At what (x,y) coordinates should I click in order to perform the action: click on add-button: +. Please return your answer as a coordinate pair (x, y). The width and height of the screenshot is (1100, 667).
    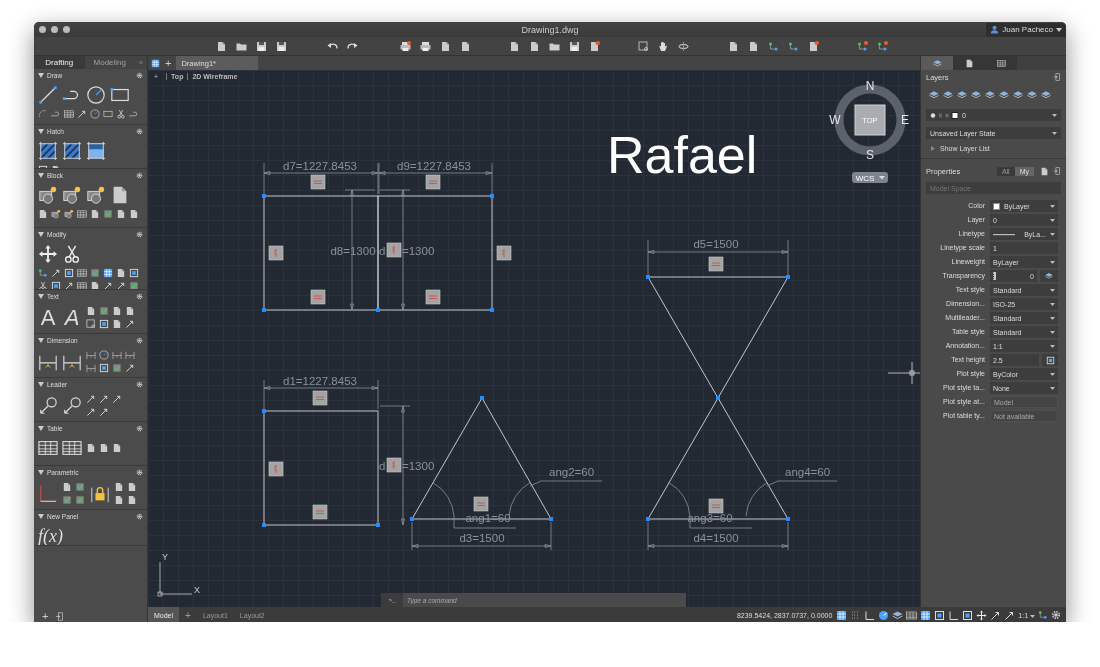
    Looking at the image, I should click on (45, 616).